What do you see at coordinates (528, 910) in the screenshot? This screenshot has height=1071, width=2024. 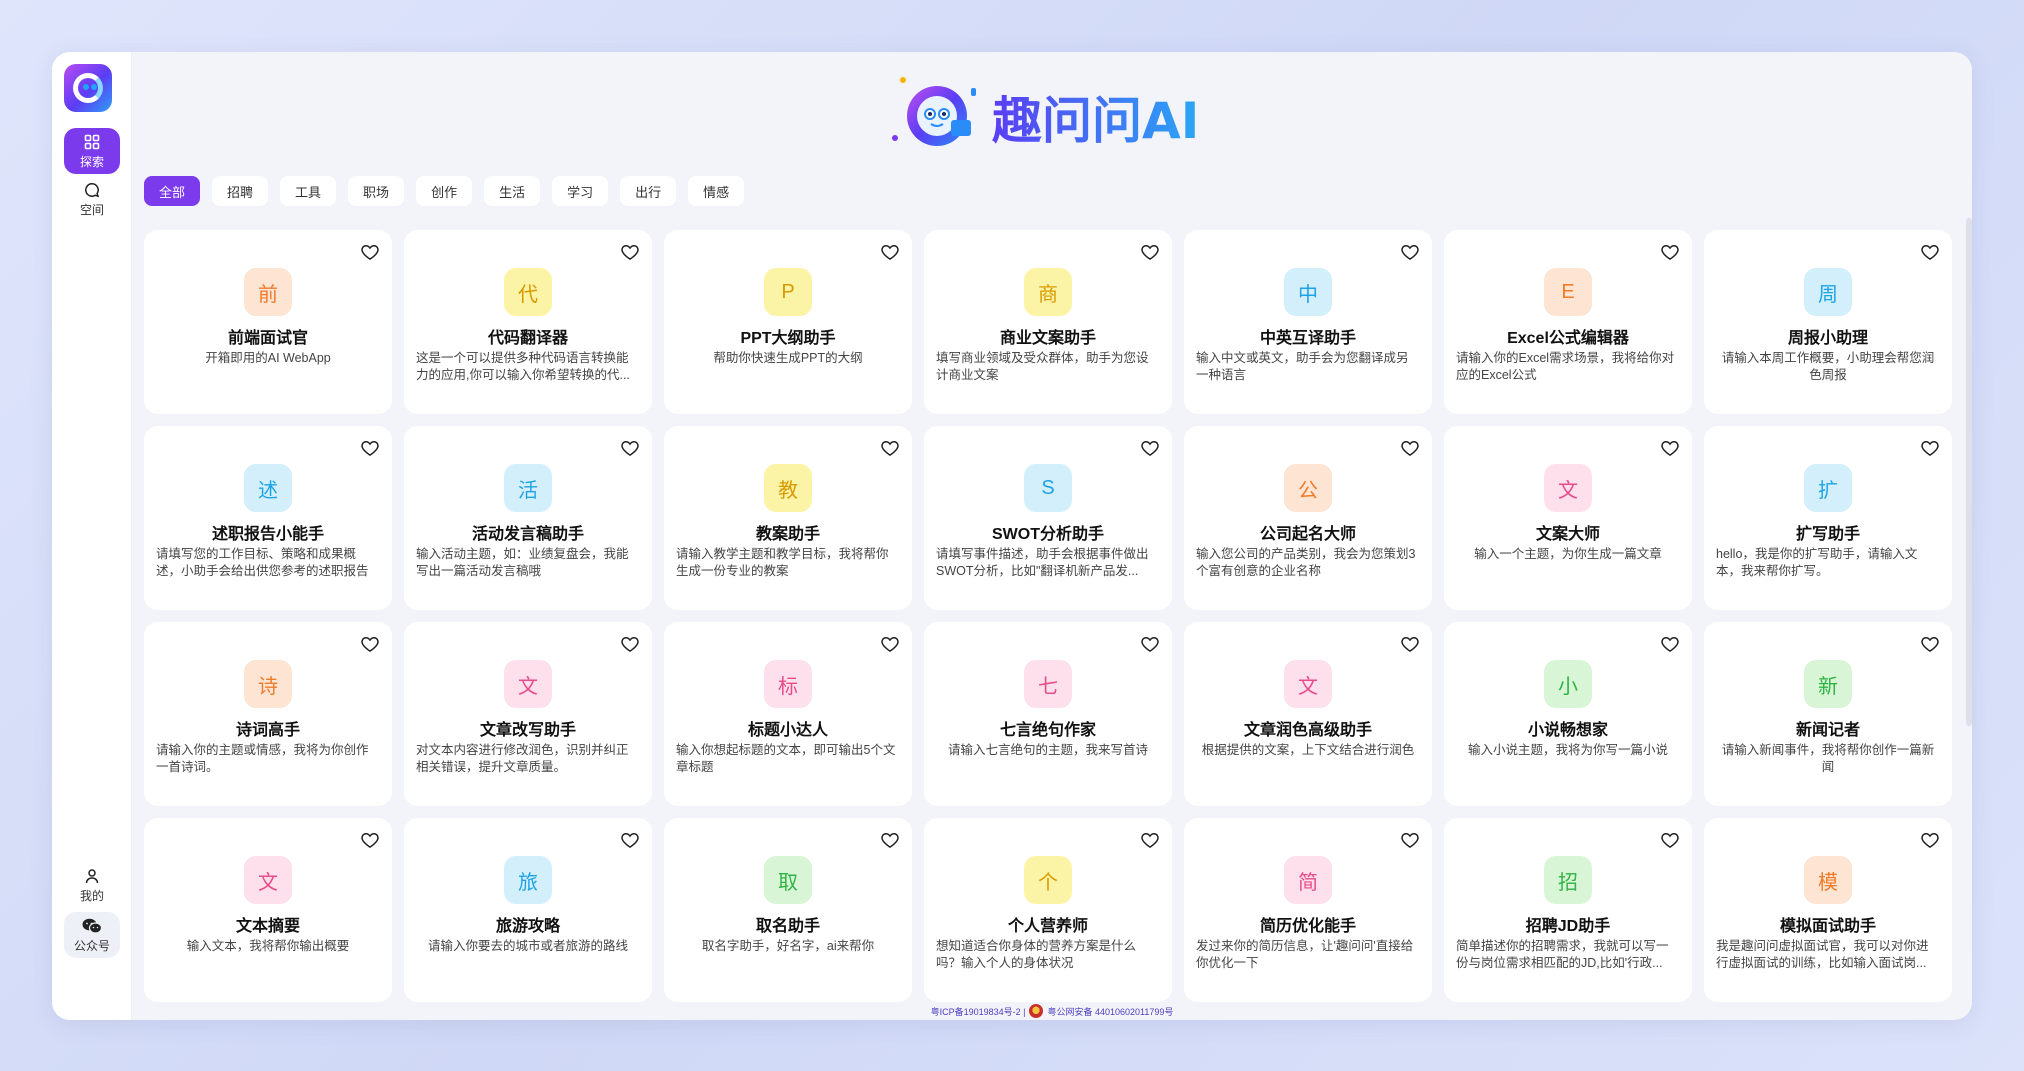 I see `app-card: 旅旅游攻略 请输入你要去的城市或者旅游的路线` at bounding box center [528, 910].